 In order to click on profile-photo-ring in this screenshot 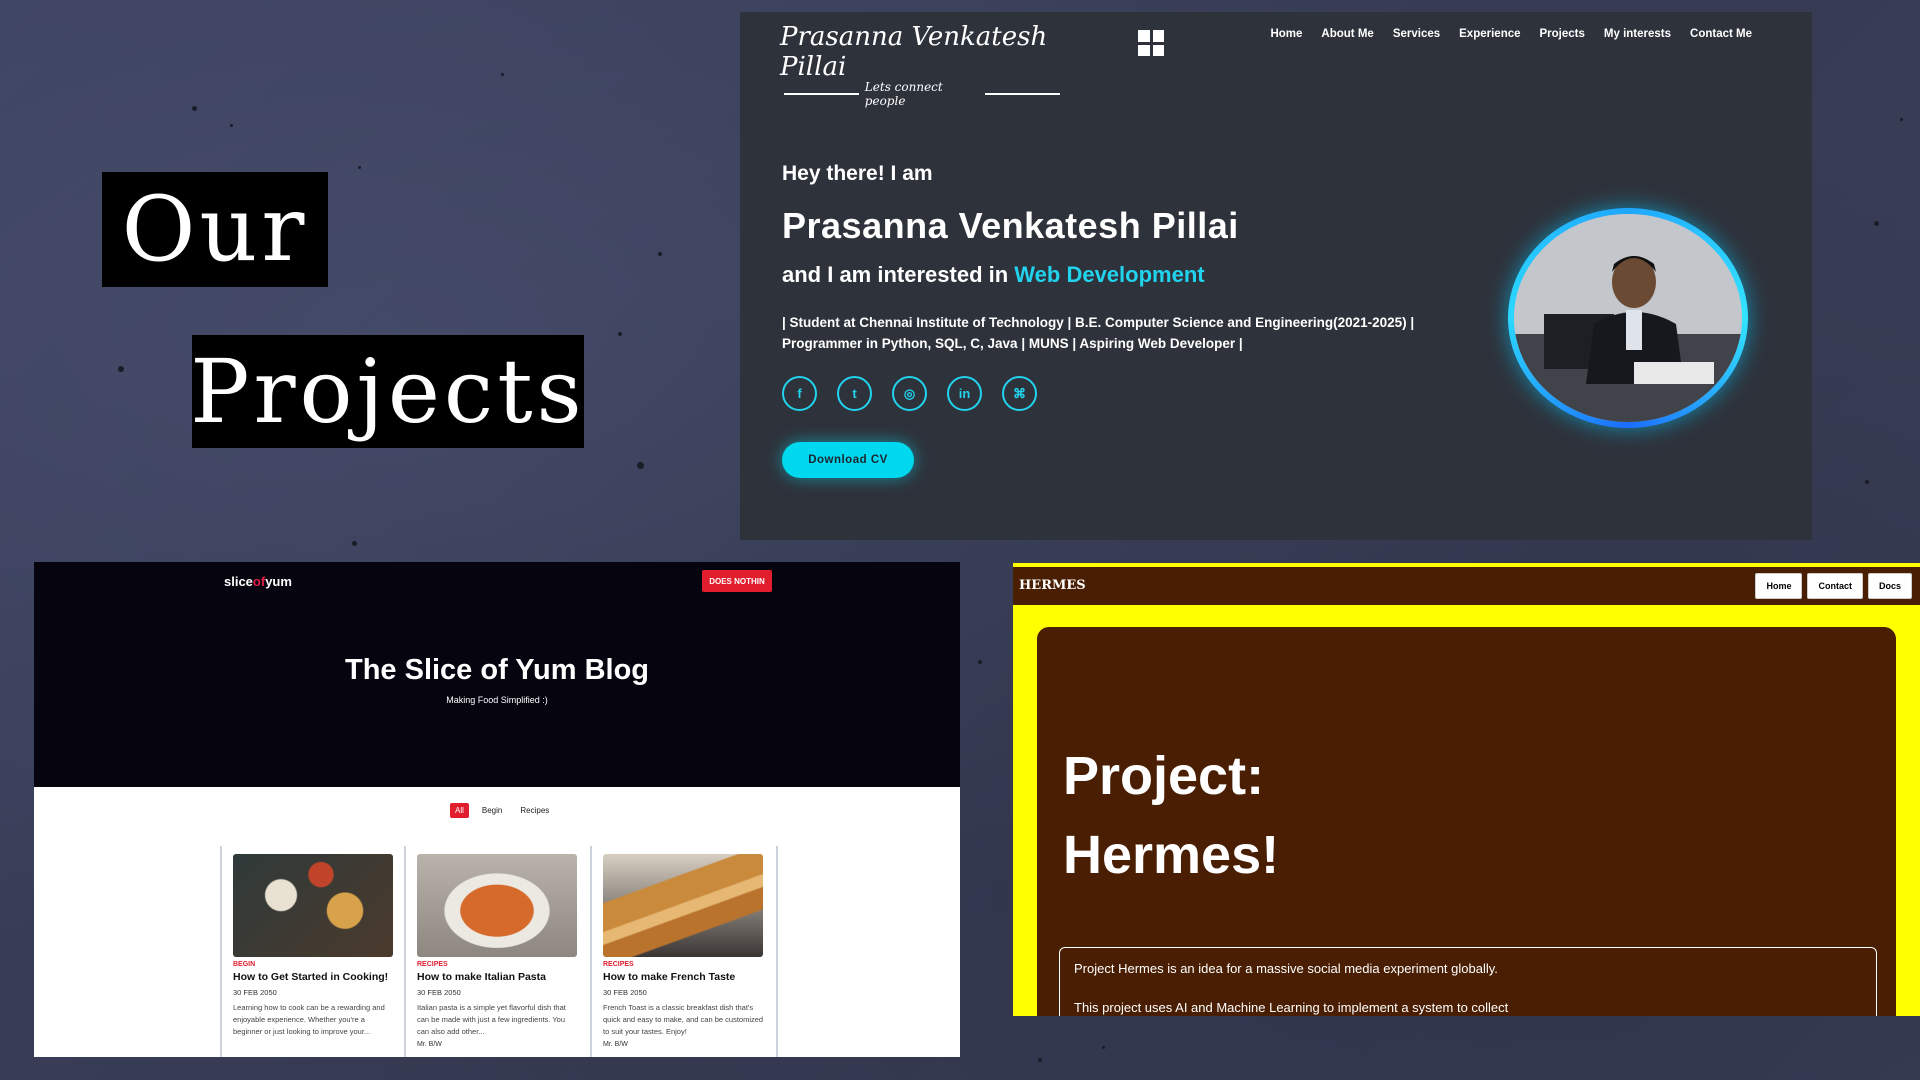, I will do `click(1628, 318)`.